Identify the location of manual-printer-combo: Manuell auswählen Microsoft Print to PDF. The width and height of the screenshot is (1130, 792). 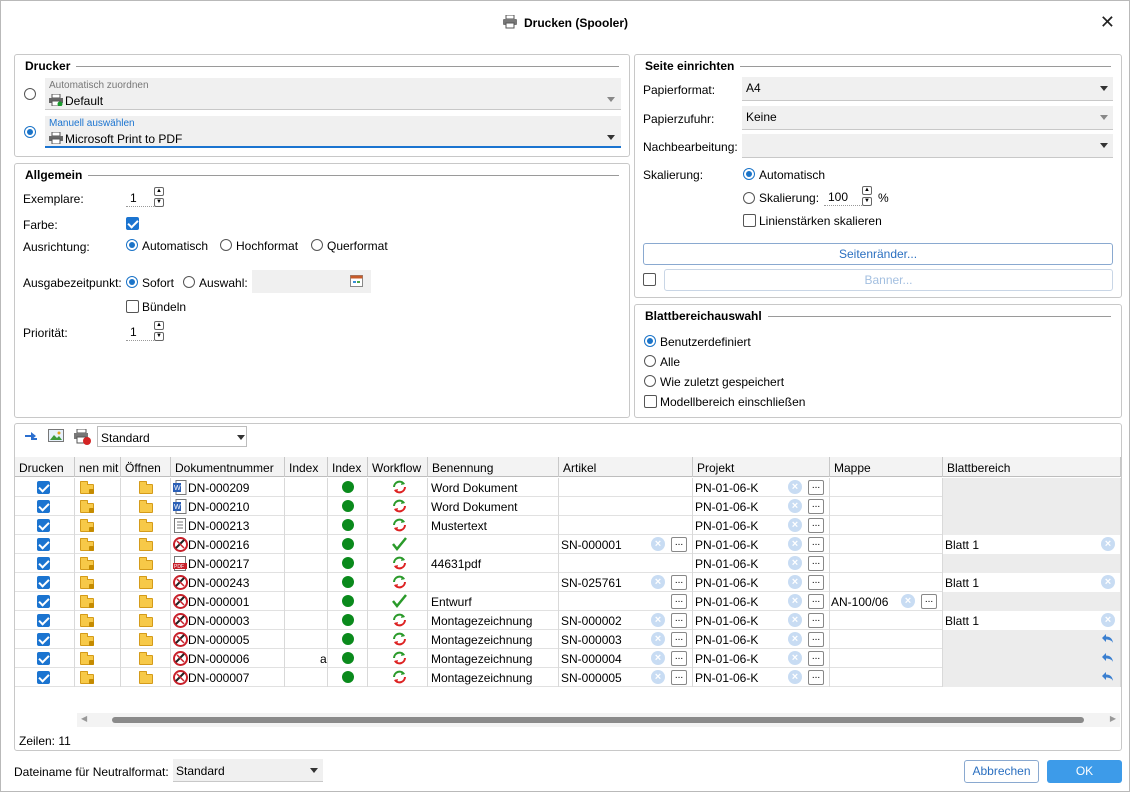
(333, 132).